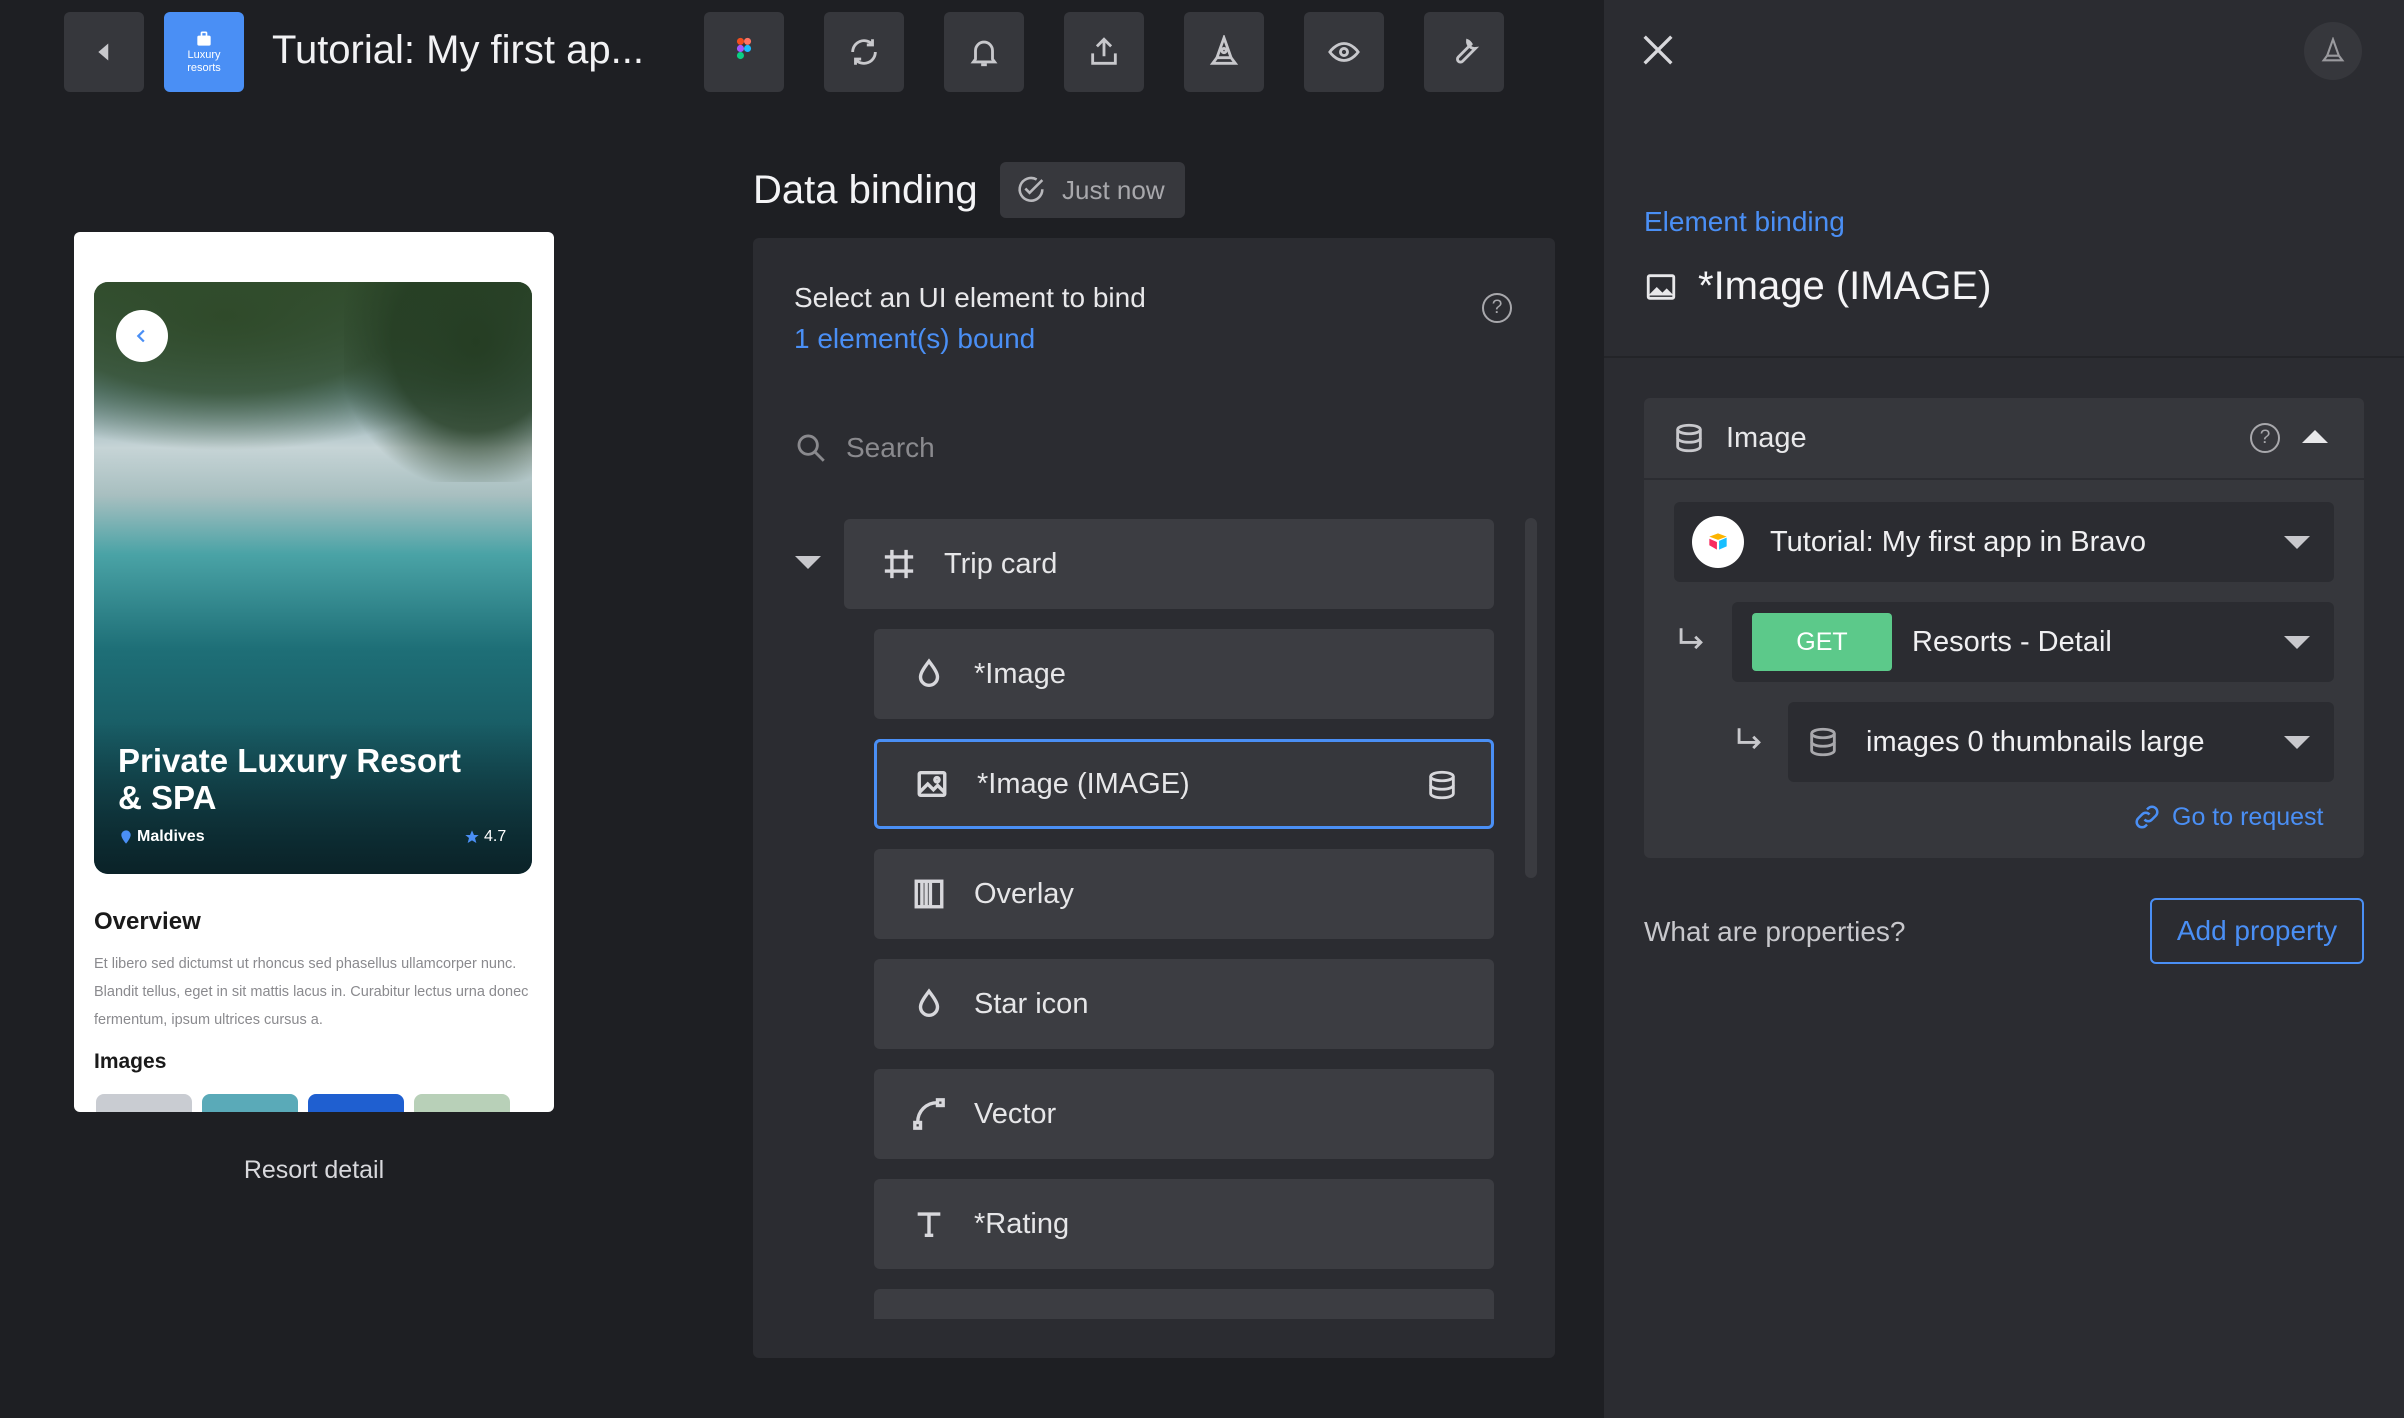 This screenshot has width=2404, height=1418. Describe the element at coordinates (2248, 816) in the screenshot. I see `go-to-request-text: Go to request` at that location.